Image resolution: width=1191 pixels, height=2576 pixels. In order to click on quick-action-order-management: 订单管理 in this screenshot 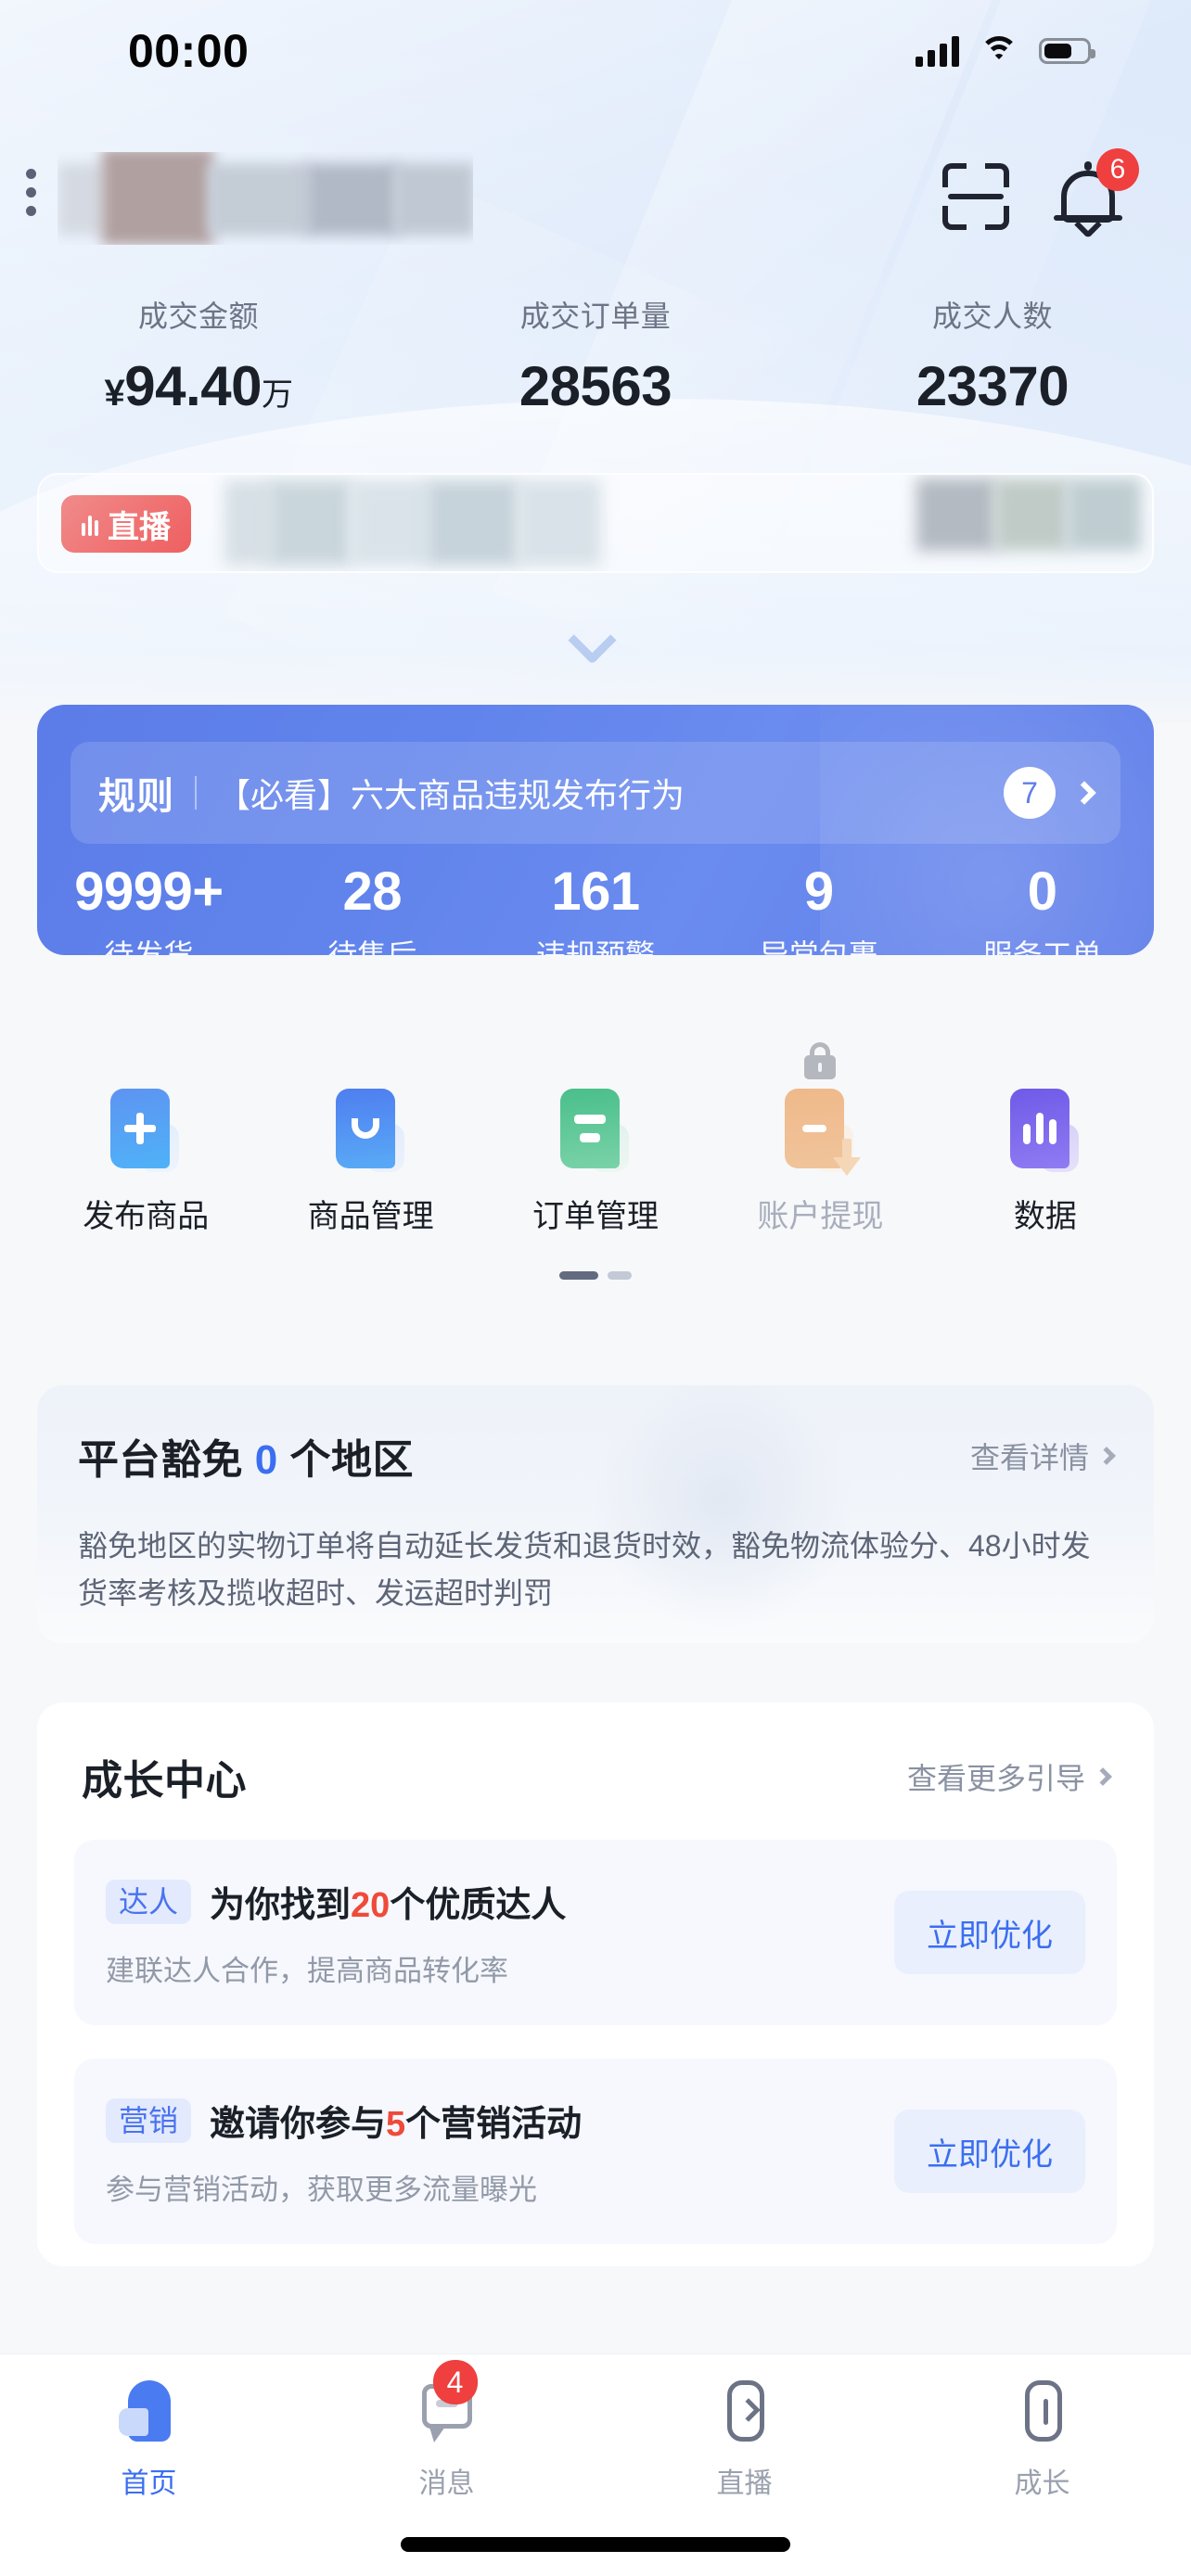, I will do `click(595, 1160)`.